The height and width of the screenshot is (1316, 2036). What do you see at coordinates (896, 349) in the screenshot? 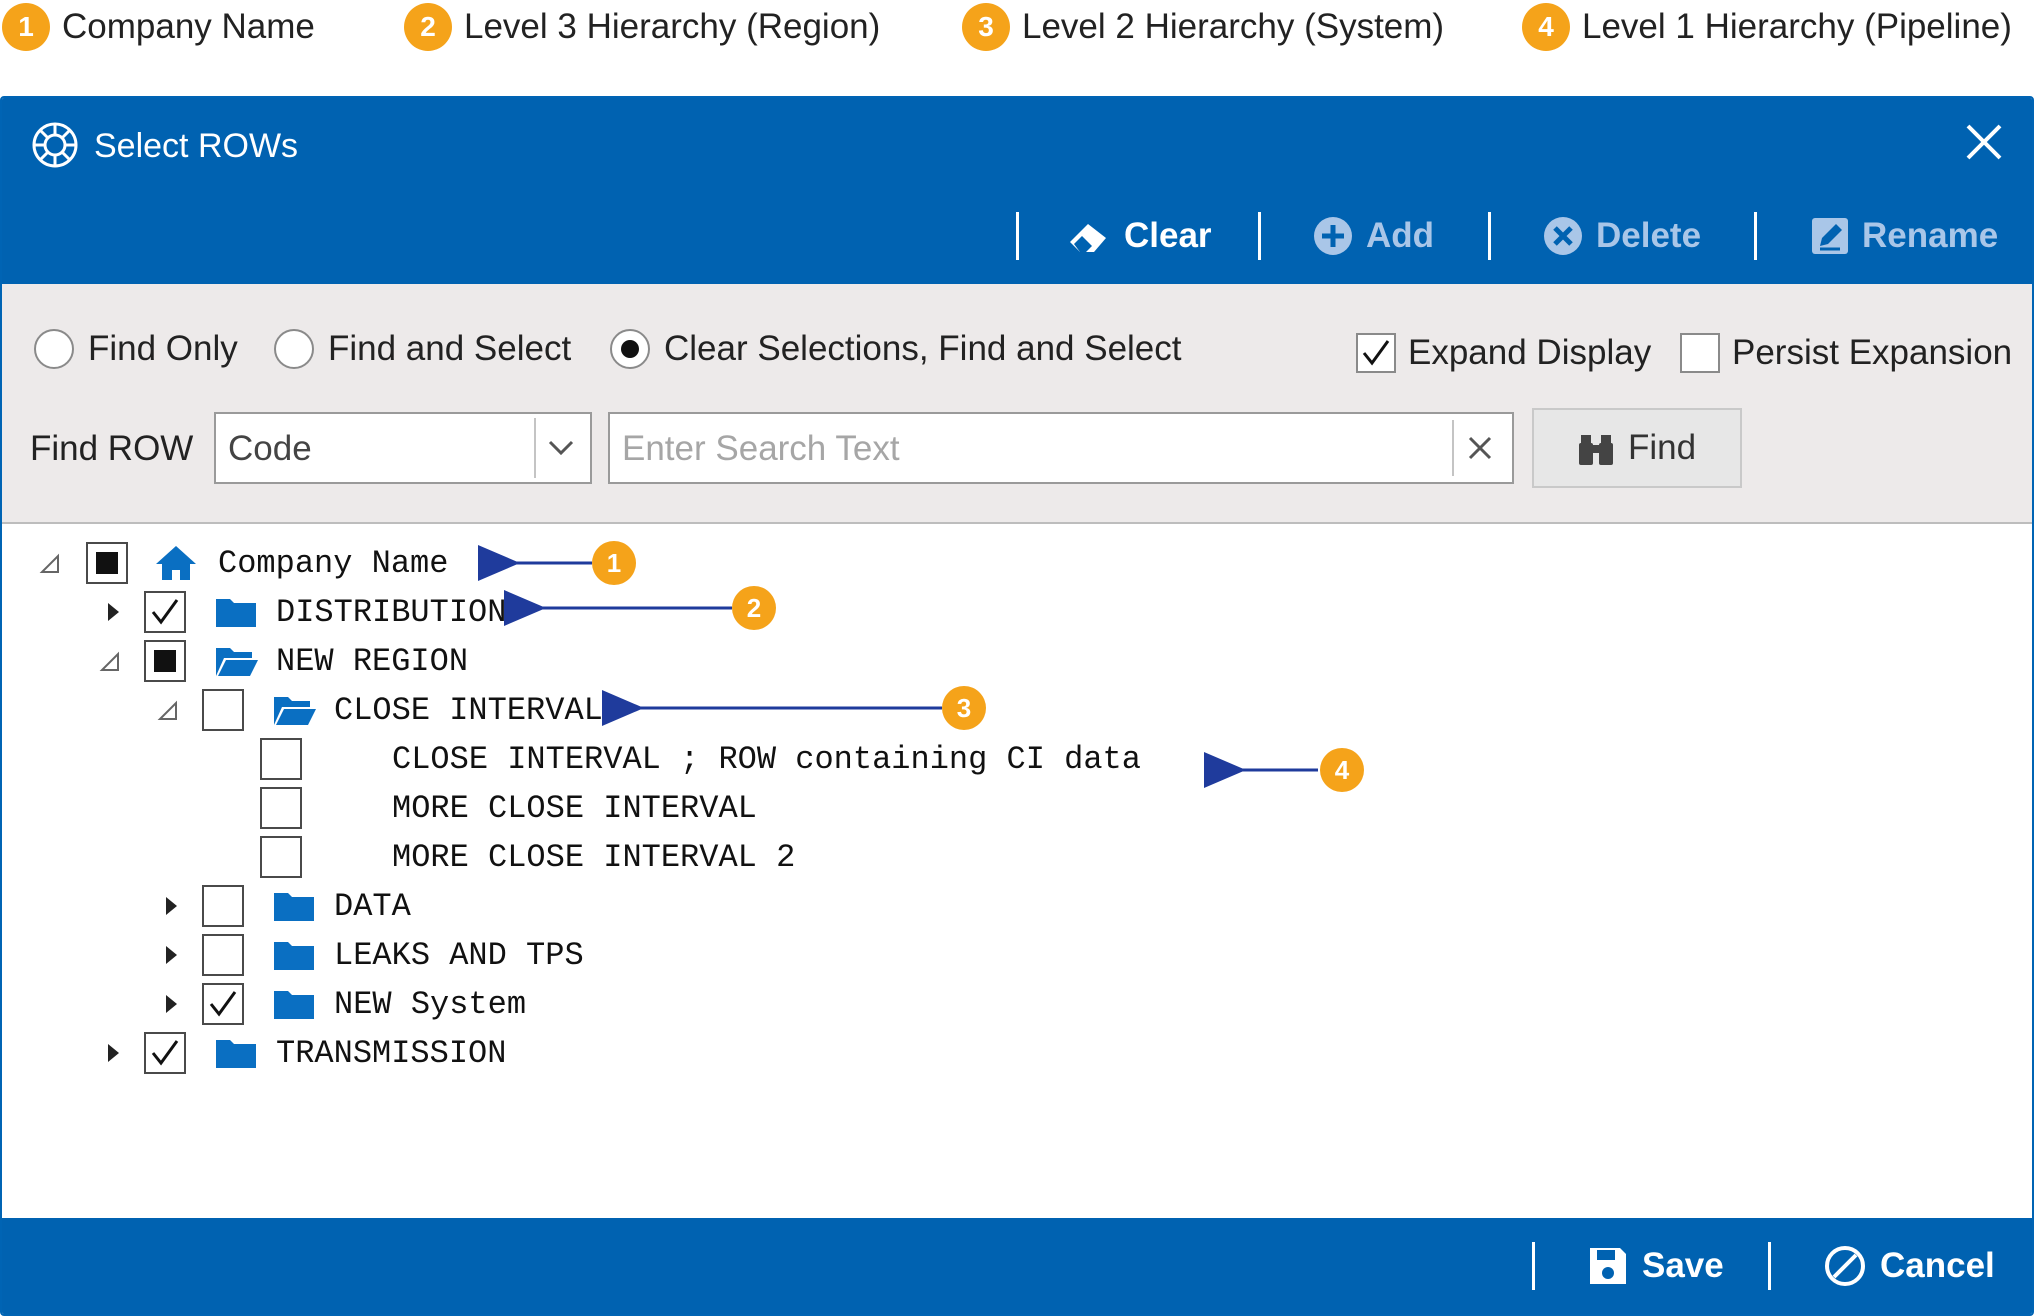
I see `clear-find-select-radio: Clear Selections, Find and Select` at bounding box center [896, 349].